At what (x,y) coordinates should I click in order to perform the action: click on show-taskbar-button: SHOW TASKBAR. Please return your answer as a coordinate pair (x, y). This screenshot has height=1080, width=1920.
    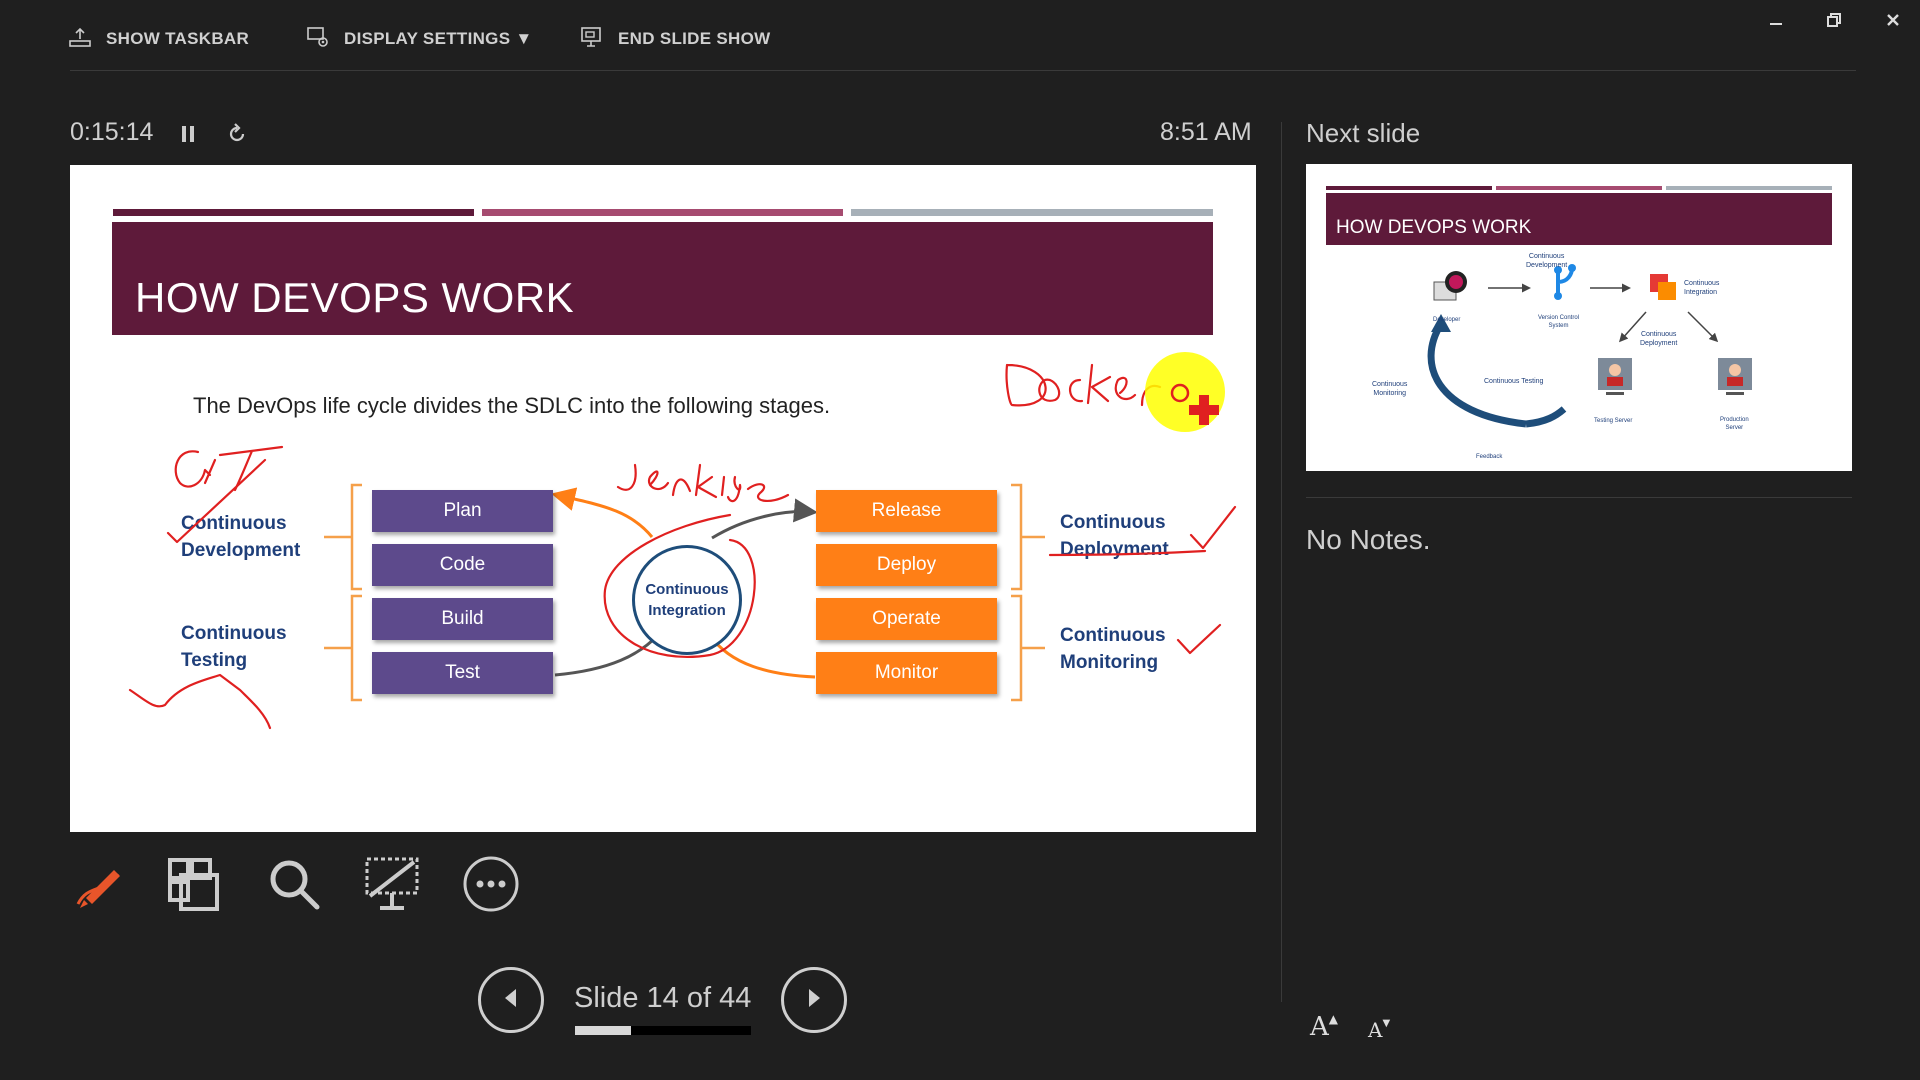
    Looking at the image, I should click on (158, 39).